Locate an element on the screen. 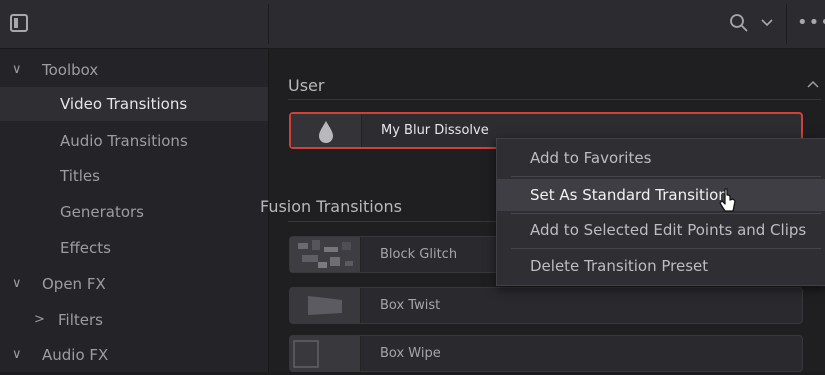 The width and height of the screenshot is (825, 375). sidebar-item-audio-fx: ∨ Audio FX is located at coordinates (134, 355).